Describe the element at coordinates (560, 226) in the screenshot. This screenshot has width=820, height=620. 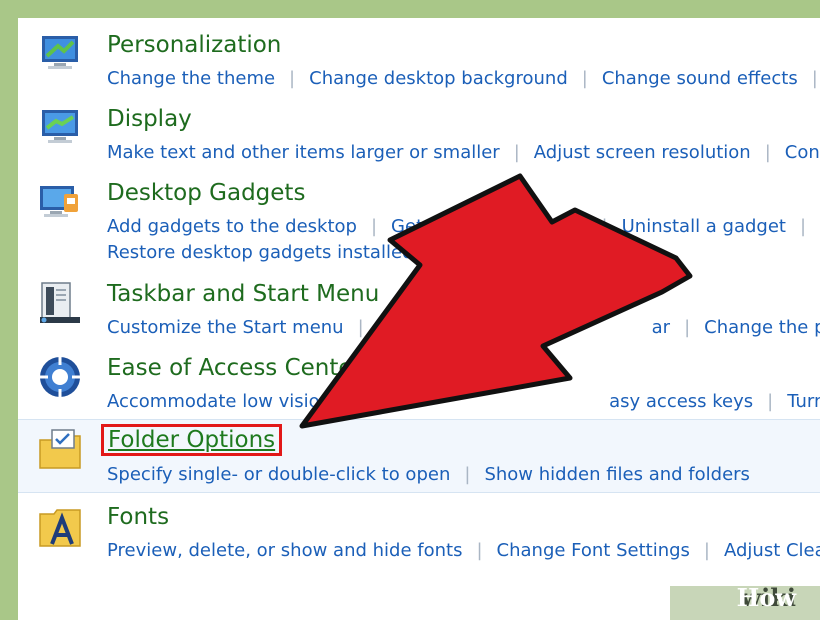
I see `online-link: online` at that location.